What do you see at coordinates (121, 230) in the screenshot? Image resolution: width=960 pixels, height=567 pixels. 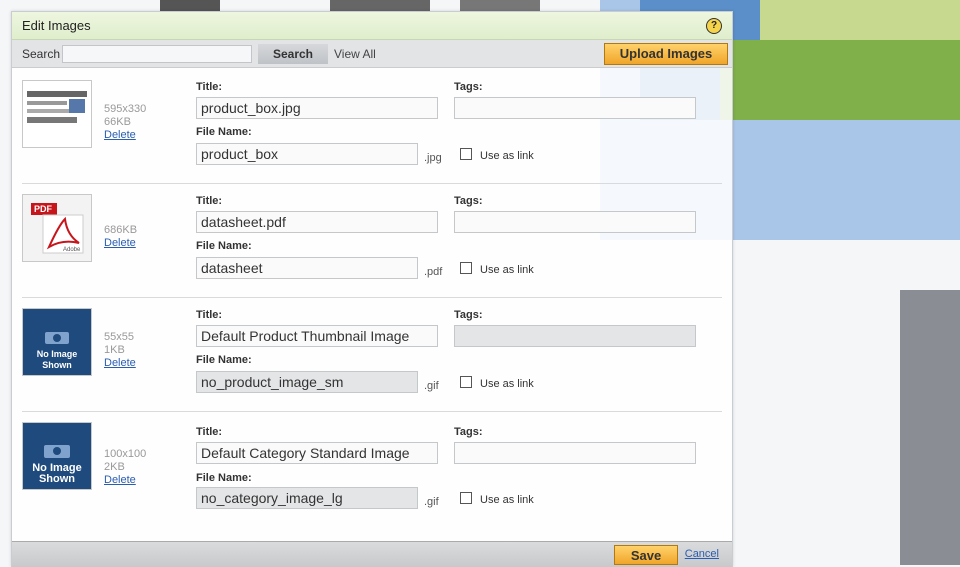 I see `image-size: 686KB` at bounding box center [121, 230].